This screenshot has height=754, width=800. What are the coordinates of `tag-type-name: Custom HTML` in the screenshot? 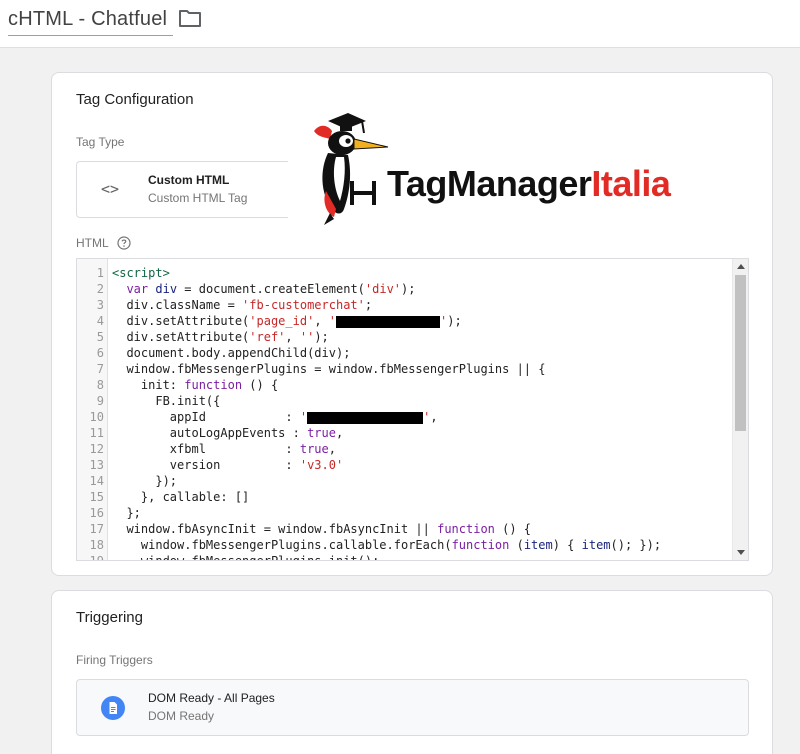 It's located at (189, 180).